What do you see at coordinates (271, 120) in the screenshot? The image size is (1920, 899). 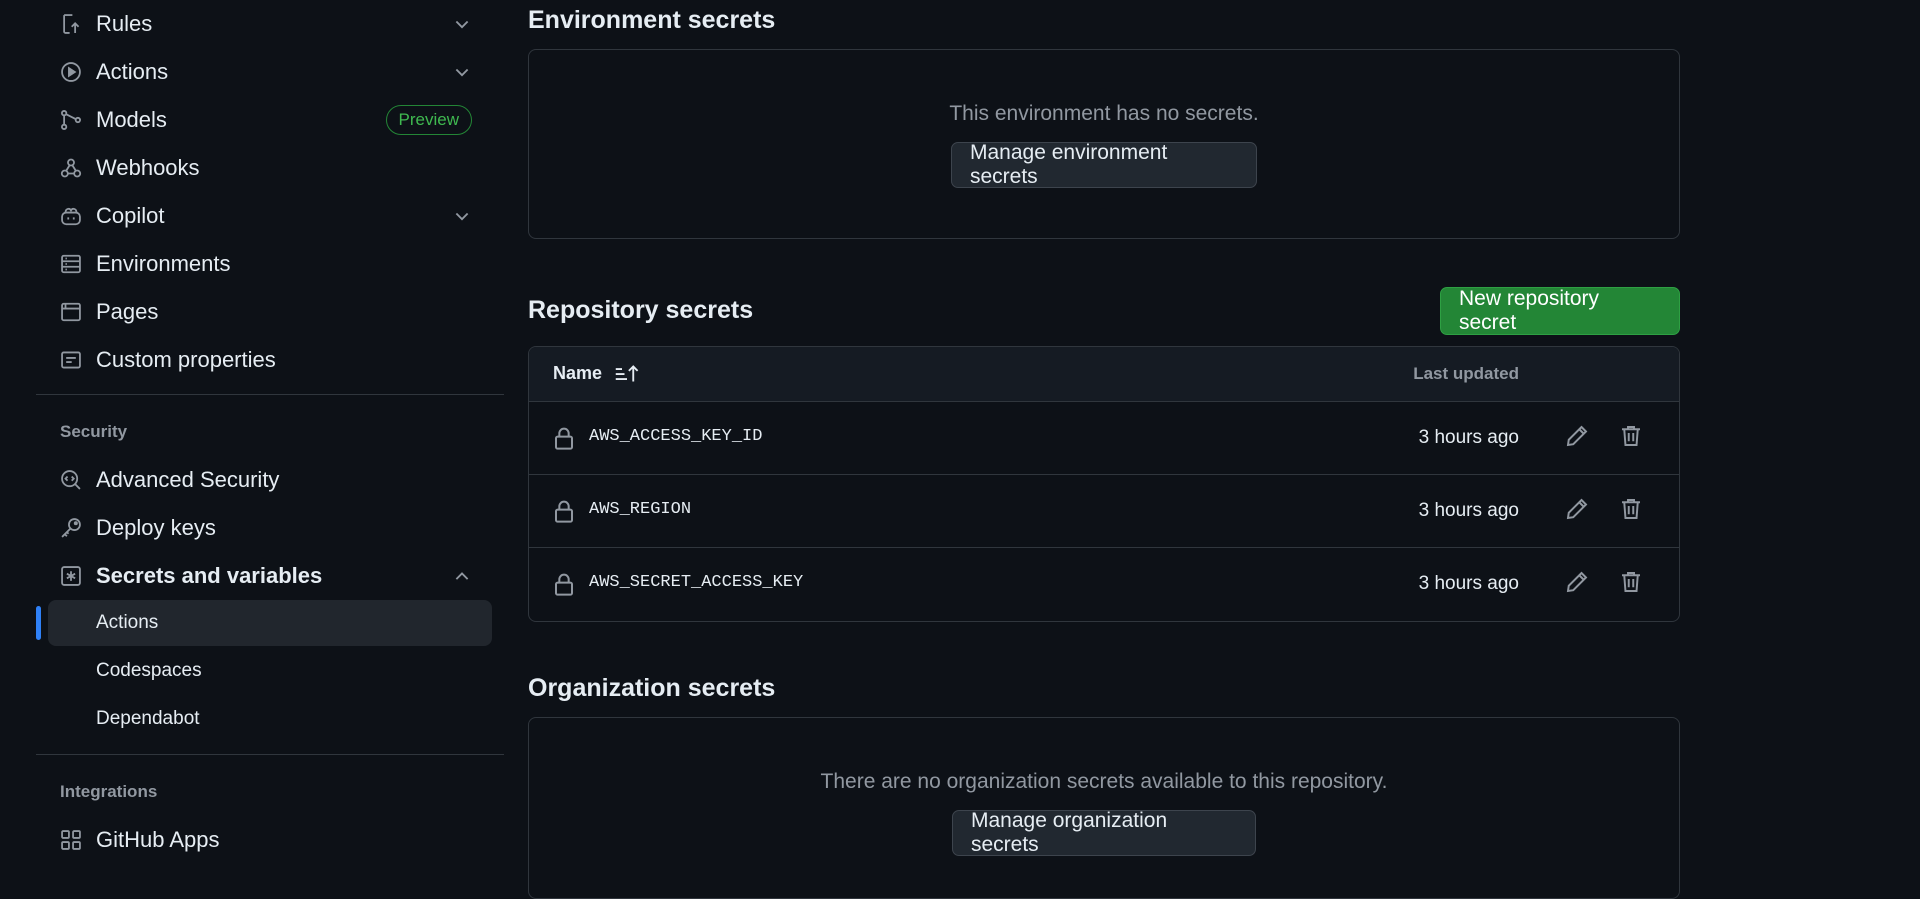 I see `sidebar-item-models: Models Preview` at bounding box center [271, 120].